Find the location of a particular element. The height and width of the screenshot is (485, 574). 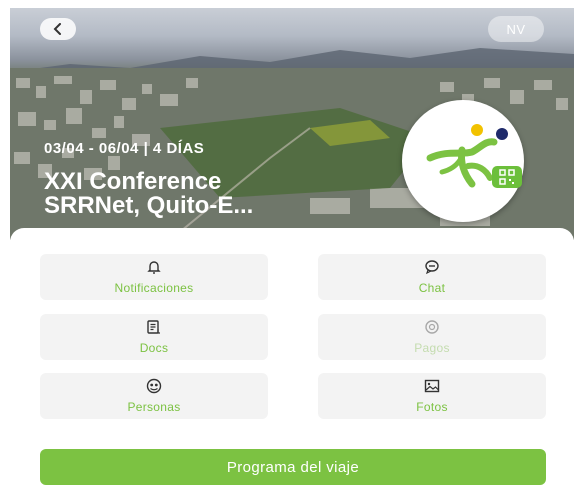

back-button is located at coordinates (58, 29).